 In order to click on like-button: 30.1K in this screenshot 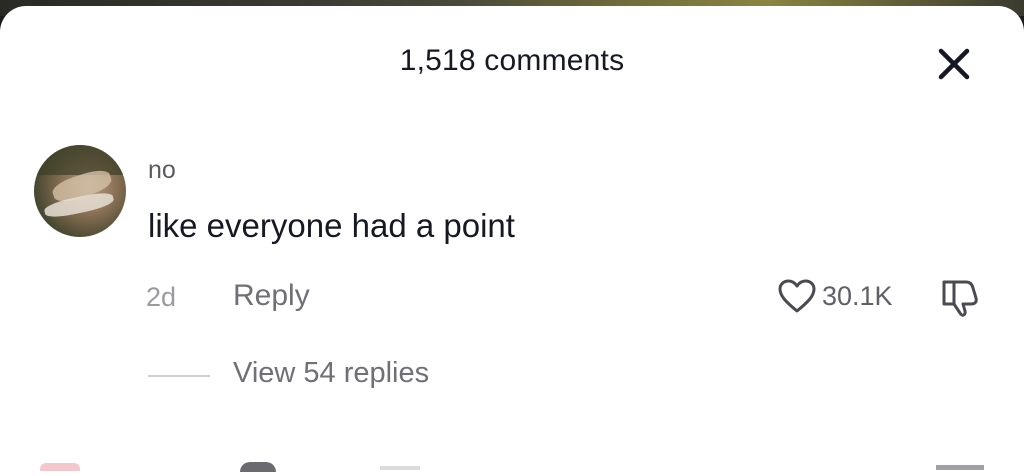, I will do `click(834, 296)`.